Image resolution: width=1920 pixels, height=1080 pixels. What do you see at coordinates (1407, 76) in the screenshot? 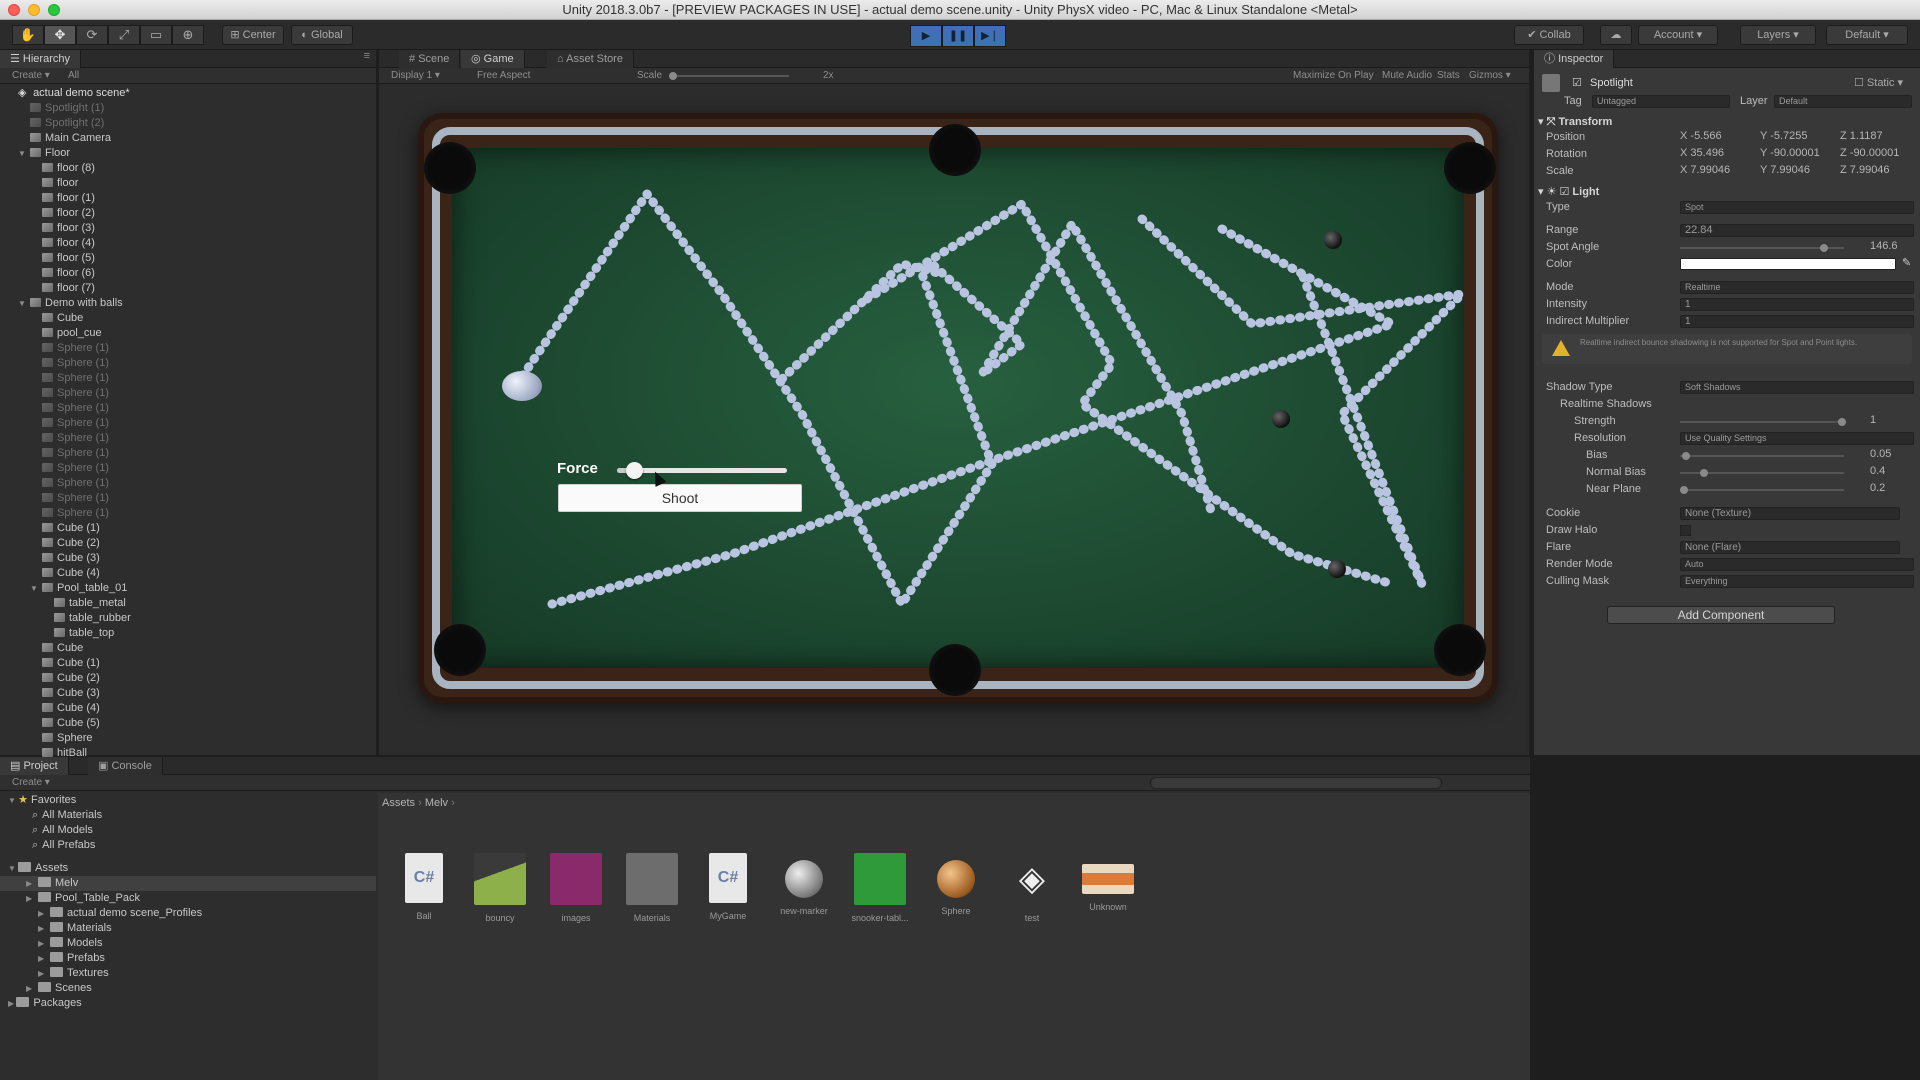
I see `mute-audio-toggle: Mute Audio` at bounding box center [1407, 76].